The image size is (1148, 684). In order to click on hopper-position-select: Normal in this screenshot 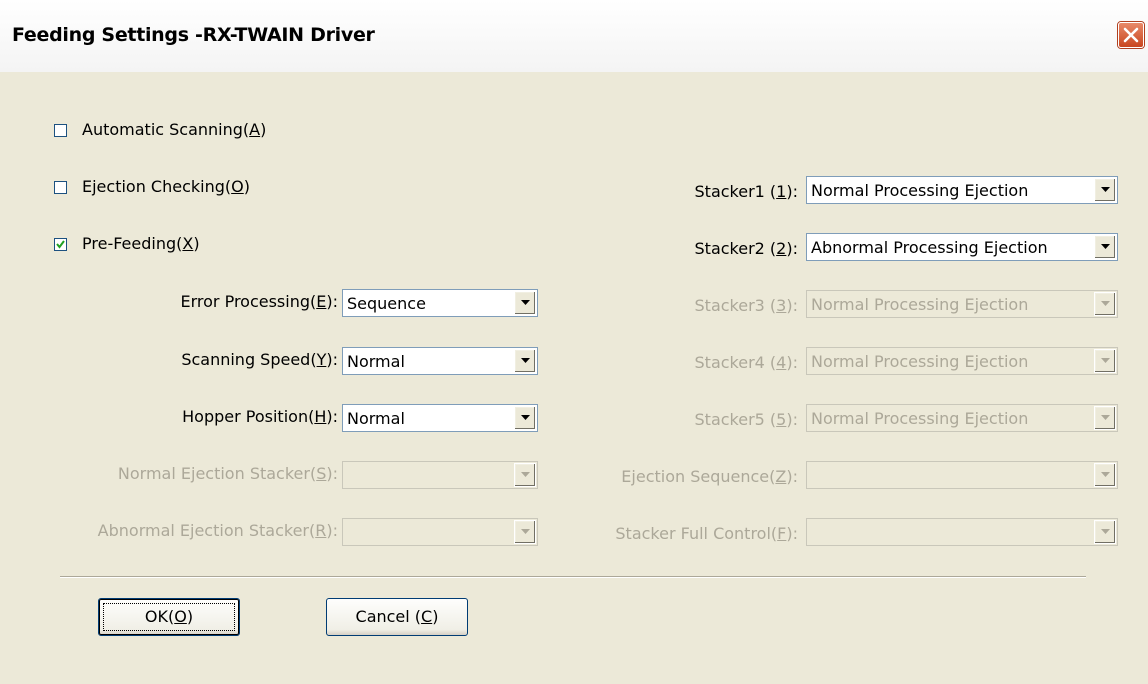, I will do `click(440, 418)`.